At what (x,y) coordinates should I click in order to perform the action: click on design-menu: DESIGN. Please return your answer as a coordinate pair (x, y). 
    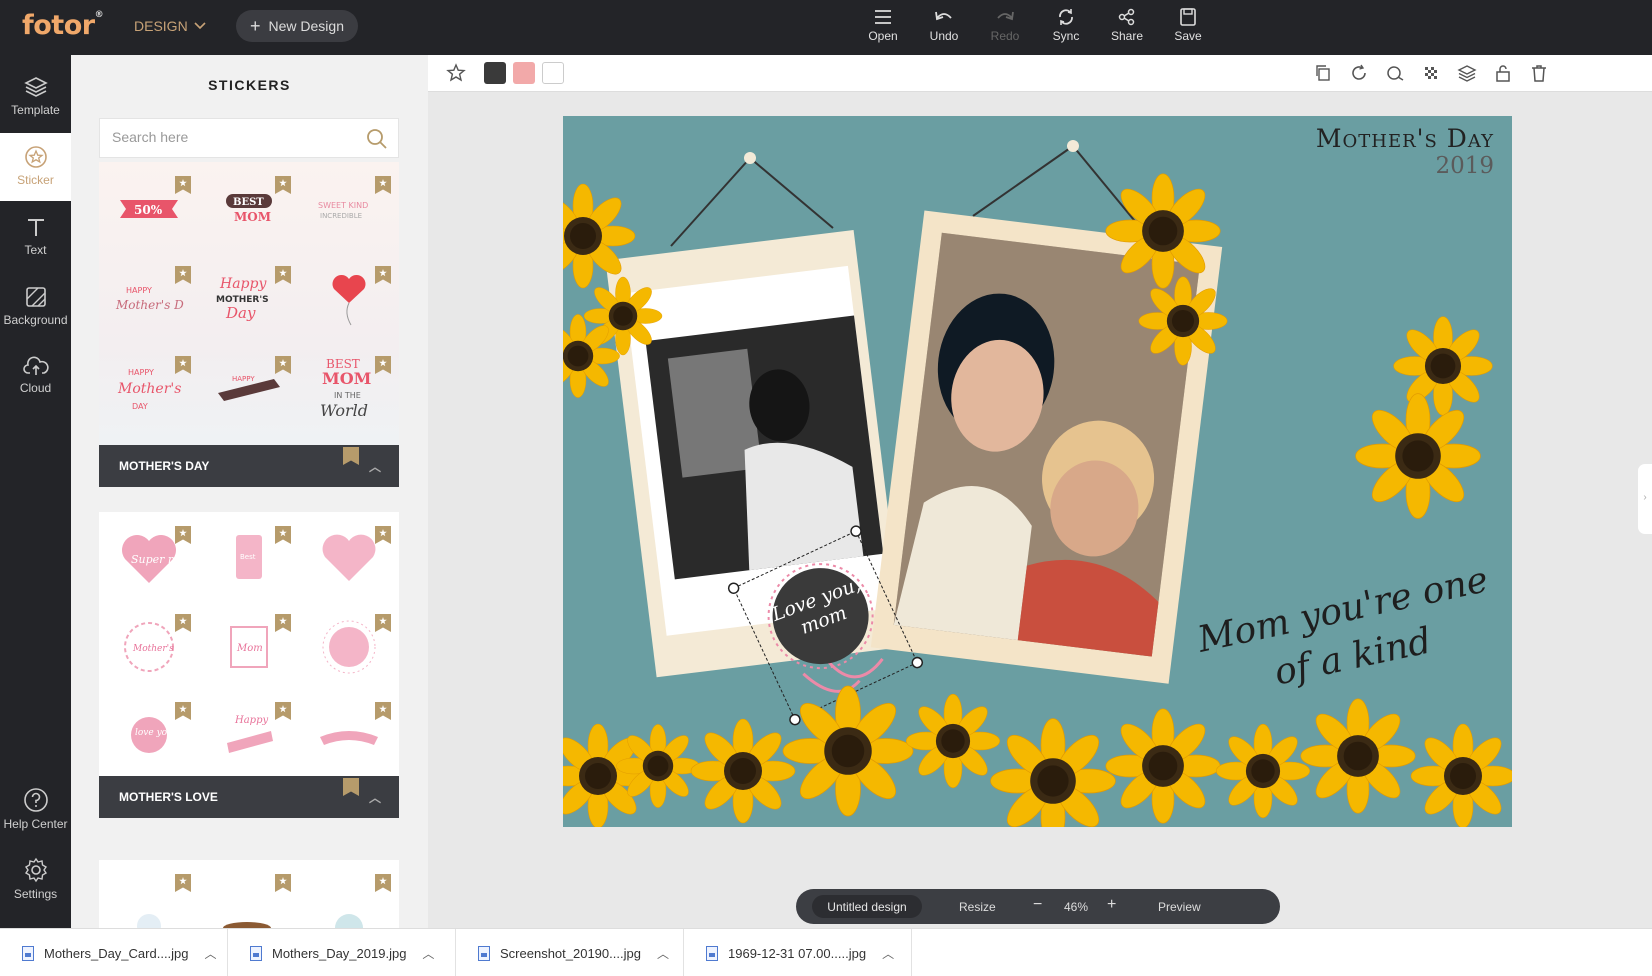
    Looking at the image, I should click on (170, 26).